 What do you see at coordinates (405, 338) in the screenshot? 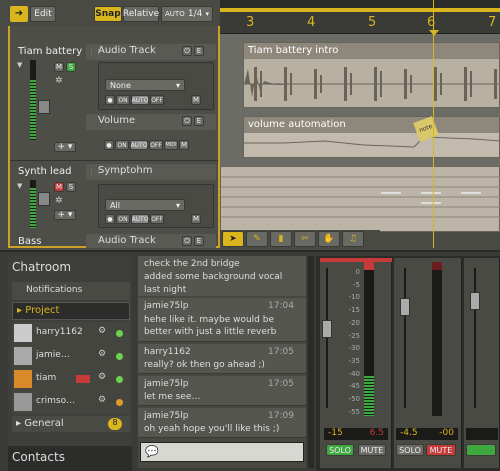
I see `fader-track` at bounding box center [405, 338].